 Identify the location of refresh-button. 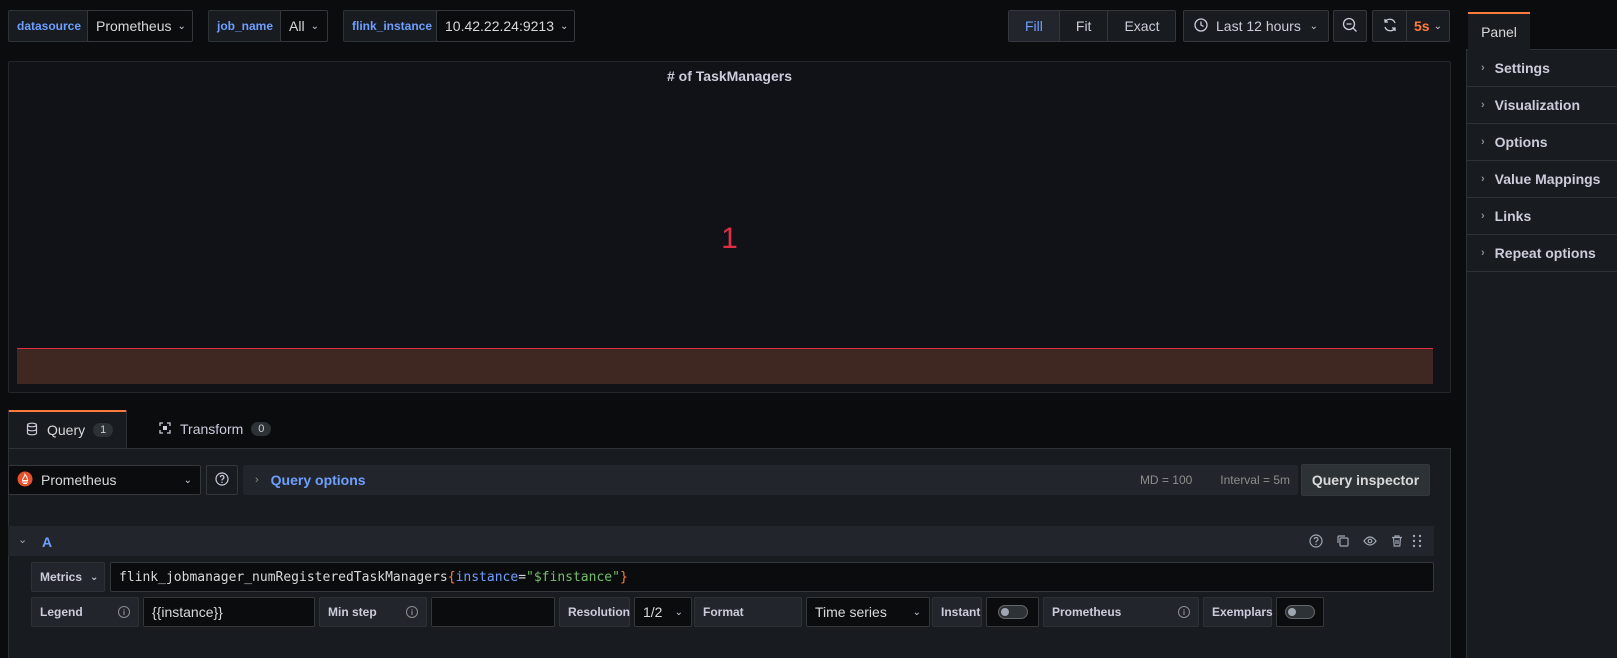
(1389, 26).